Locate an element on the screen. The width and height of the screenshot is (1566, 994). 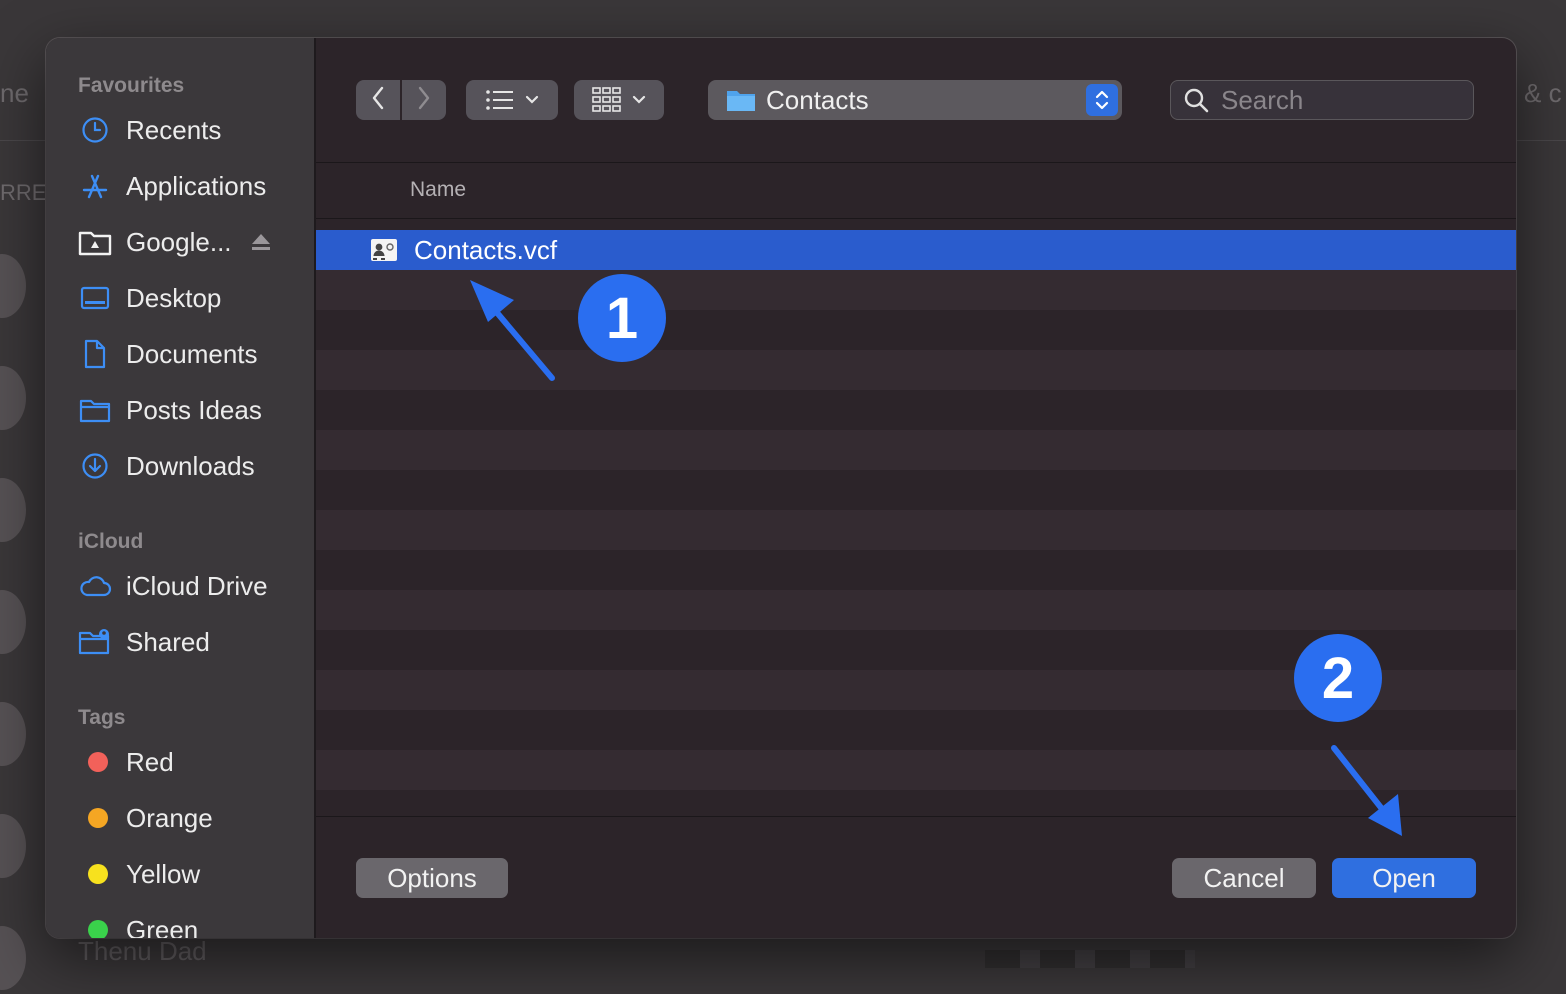
shared-folder-icon is located at coordinates (95, 642).